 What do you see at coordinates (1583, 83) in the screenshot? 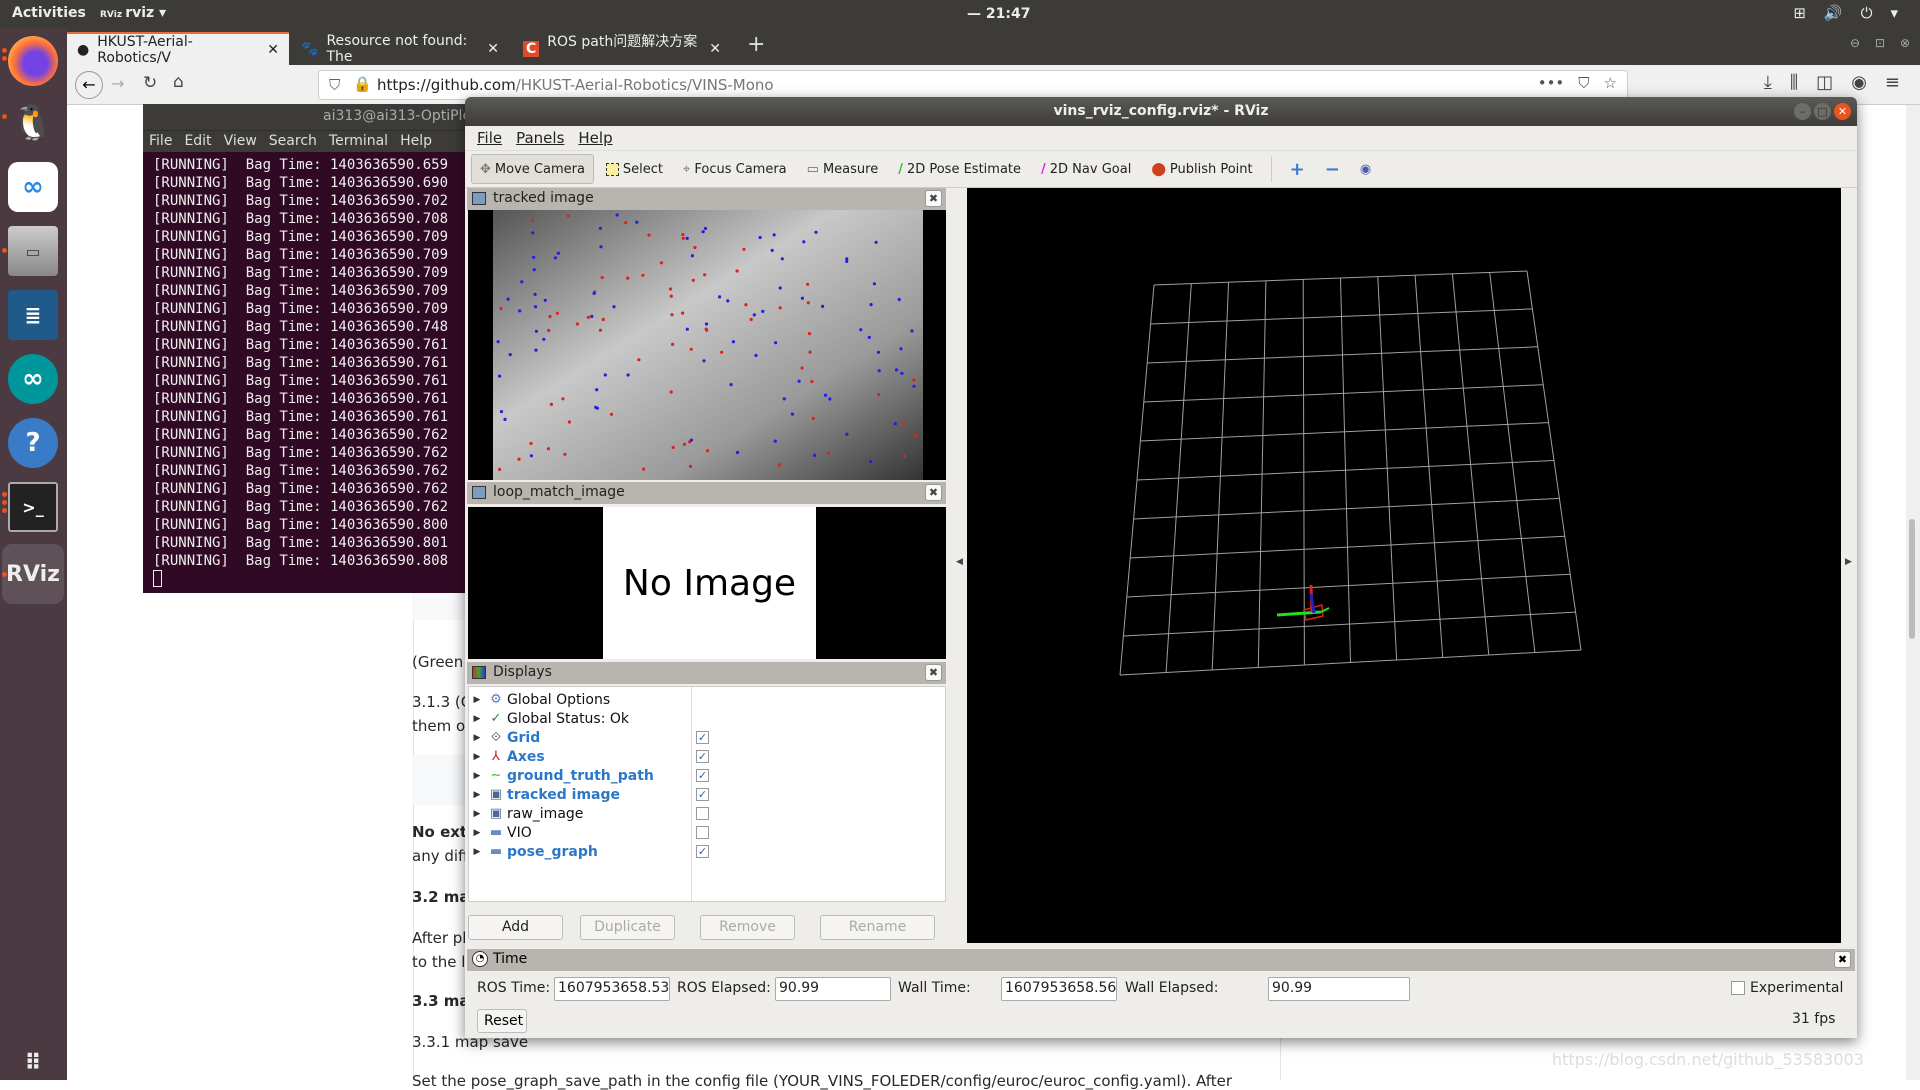
I see `pocket-icon: ⛉` at bounding box center [1583, 83].